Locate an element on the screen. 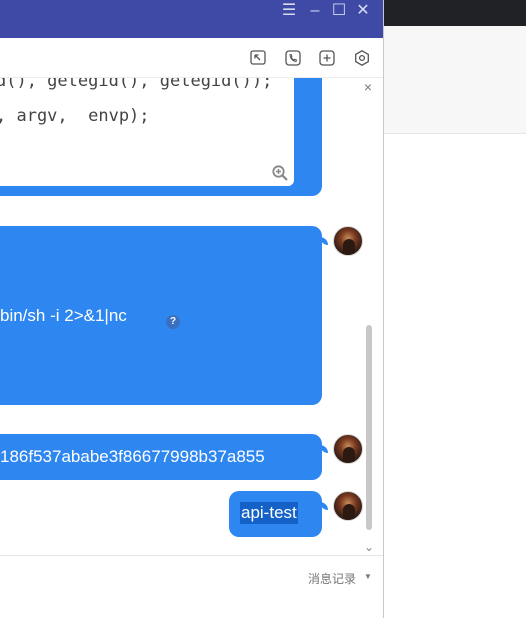  close-button: ✕ is located at coordinates (363, 11).